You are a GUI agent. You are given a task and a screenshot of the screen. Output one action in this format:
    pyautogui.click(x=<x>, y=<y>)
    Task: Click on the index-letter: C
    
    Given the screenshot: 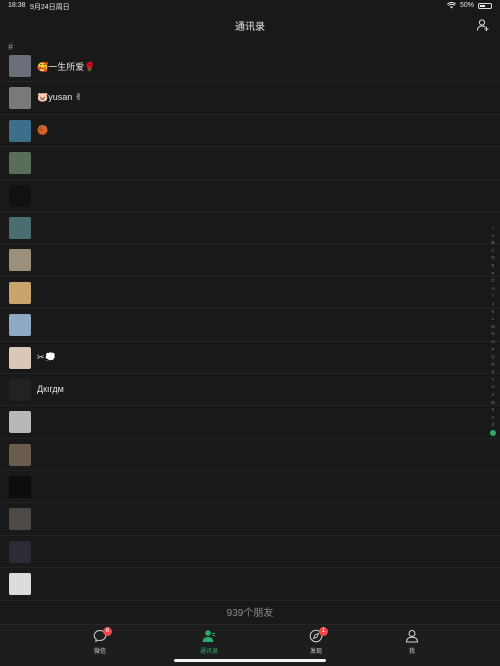 What is the action you would take?
    pyautogui.click(x=493, y=251)
    